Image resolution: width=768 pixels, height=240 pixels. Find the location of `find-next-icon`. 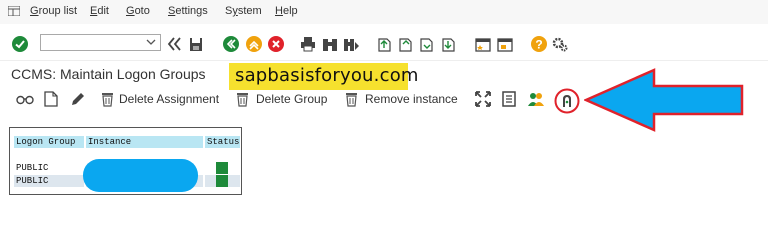

find-next-icon is located at coordinates (351, 44).